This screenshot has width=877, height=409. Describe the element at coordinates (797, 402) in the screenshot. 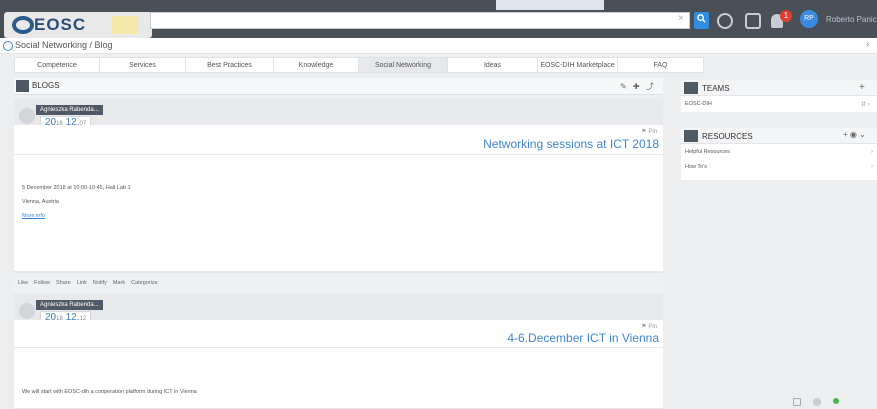

I see `print-icon` at that location.